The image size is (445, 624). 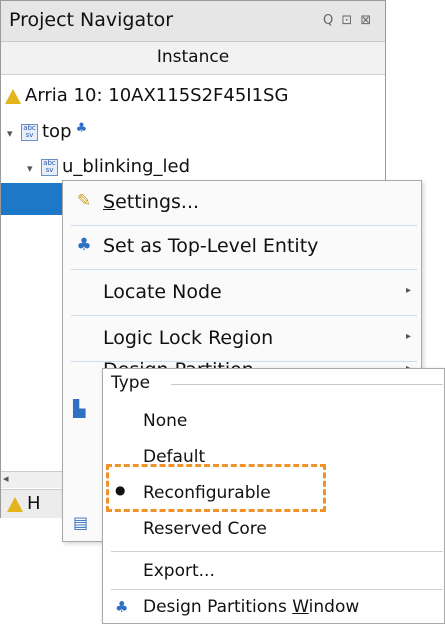 What do you see at coordinates (193, 21) in the screenshot?
I see `navigator-titlebar: Project Navigator Q ⊡ ⊠` at bounding box center [193, 21].